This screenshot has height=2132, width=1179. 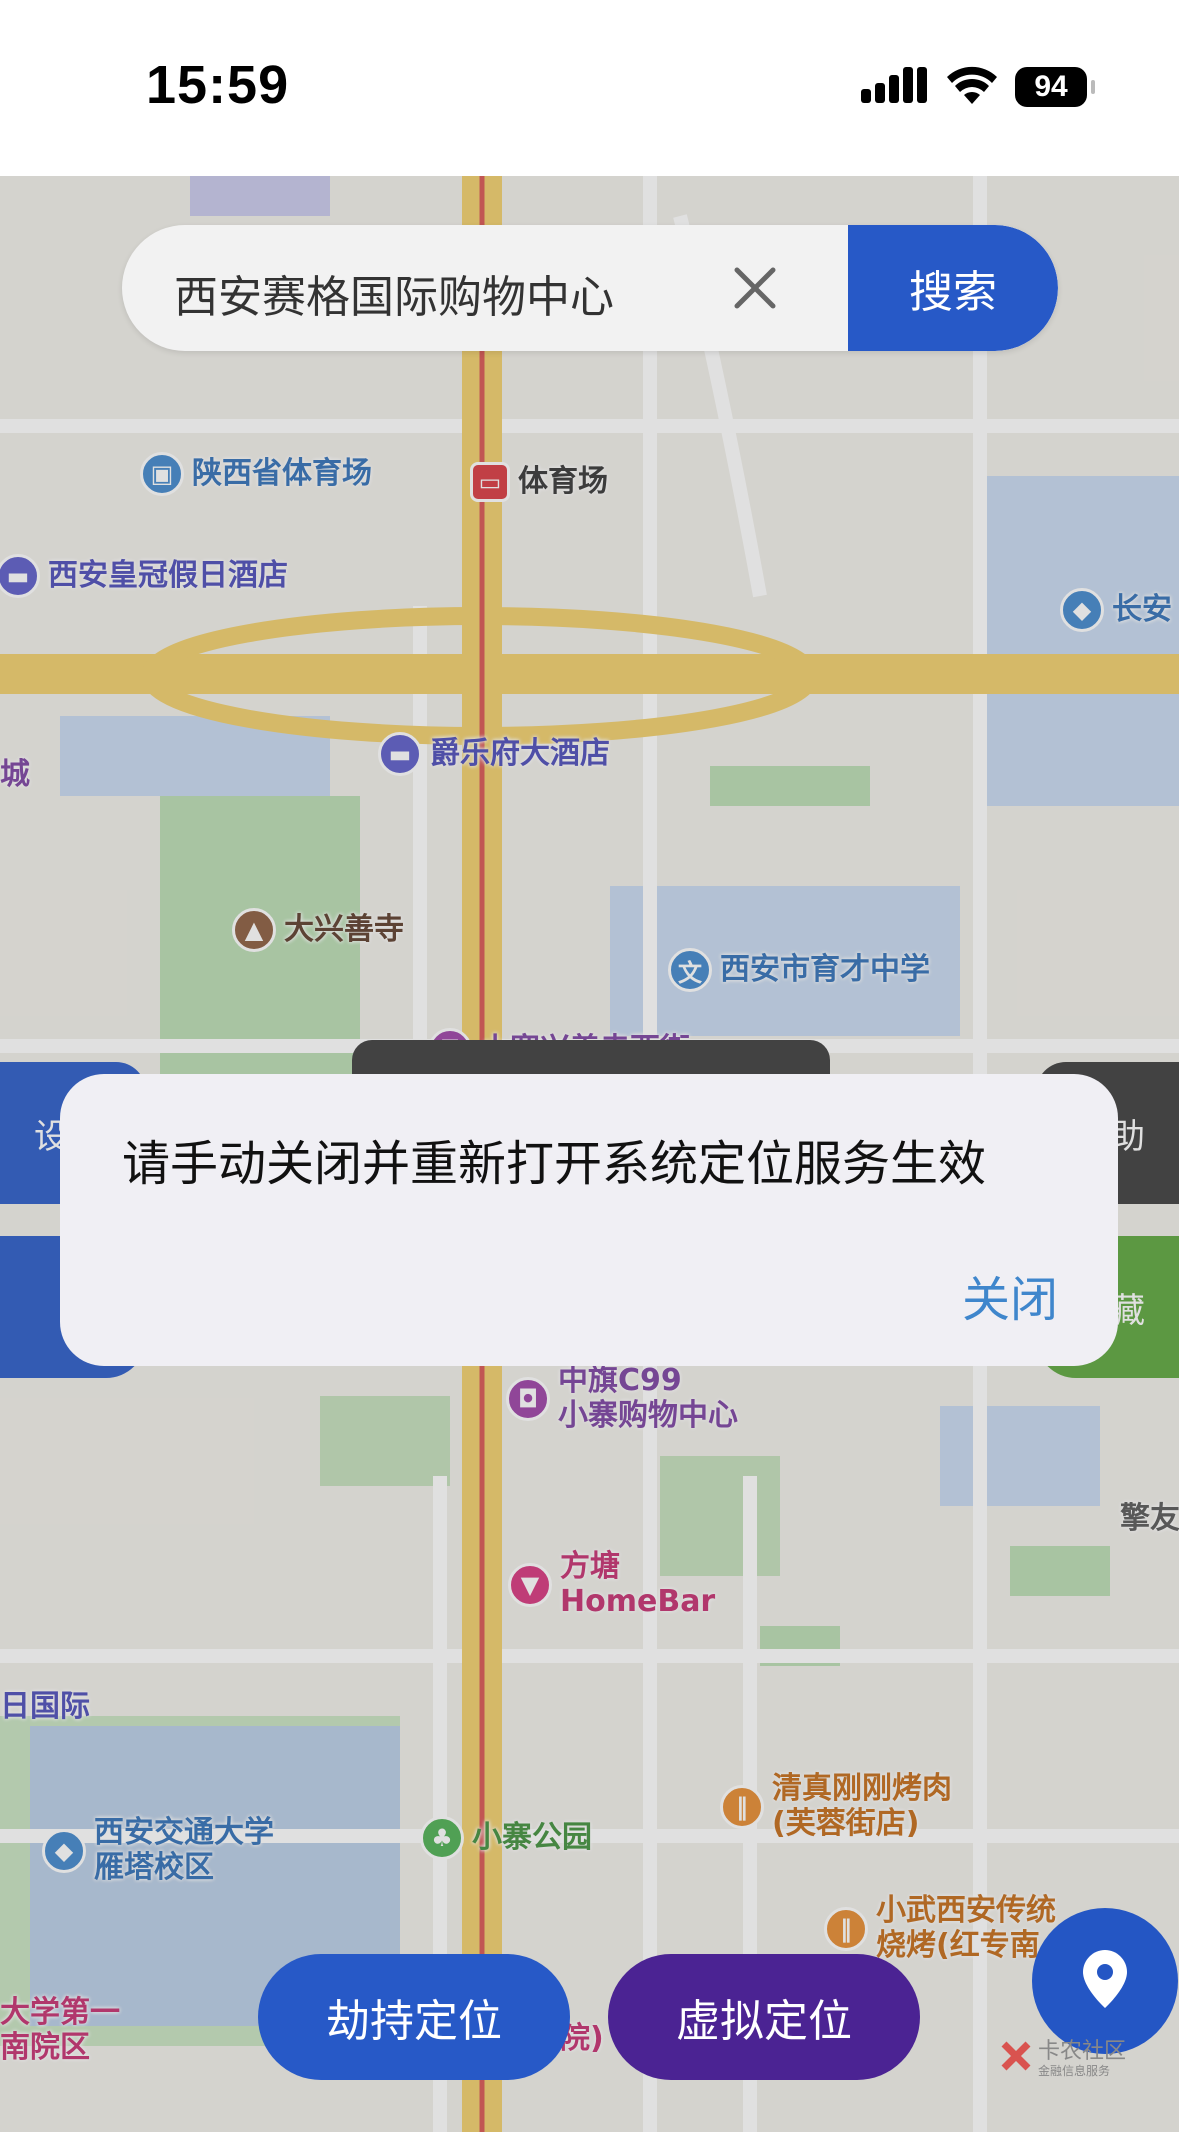 What do you see at coordinates (1010, 1295) in the screenshot?
I see `dialog-close-button: 关闭` at bounding box center [1010, 1295].